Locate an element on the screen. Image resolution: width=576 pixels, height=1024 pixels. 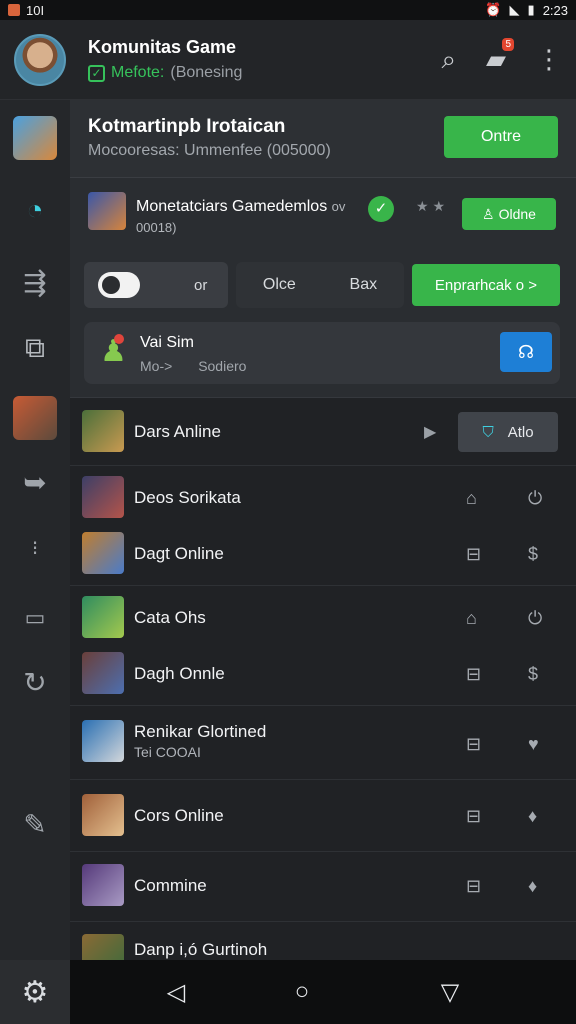
toggle-switch is located at coordinates (119, 285).